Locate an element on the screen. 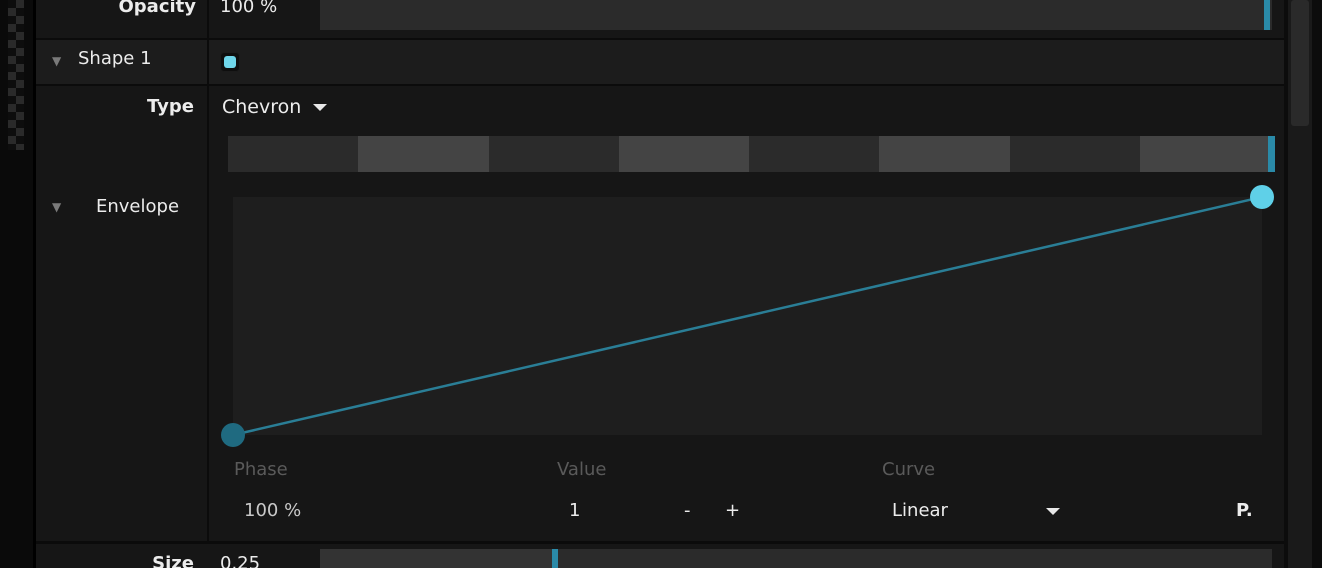  shape-enable-checkbox is located at coordinates (230, 62).